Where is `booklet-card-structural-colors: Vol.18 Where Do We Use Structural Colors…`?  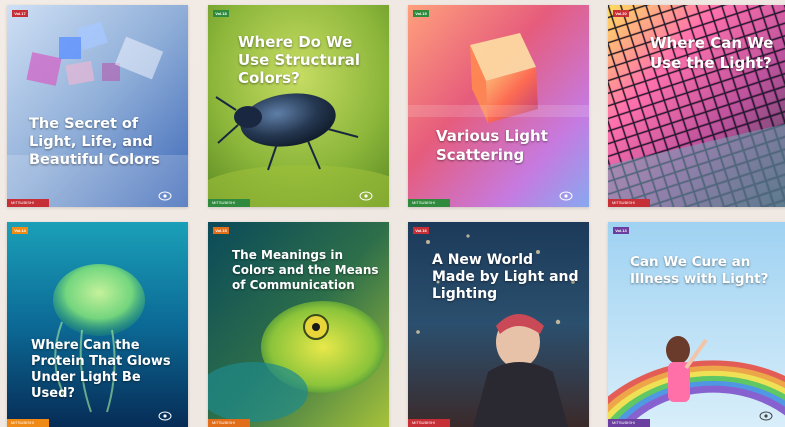
booklet-card-structural-colors: Vol.18 Where Do We Use Structural Colors… is located at coordinates (298, 106).